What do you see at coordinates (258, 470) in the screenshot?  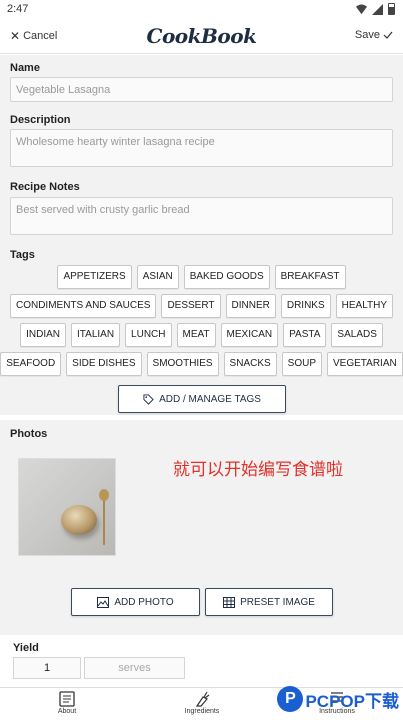 I see `overlay-caption: 就可以开始编写食谱啦` at bounding box center [258, 470].